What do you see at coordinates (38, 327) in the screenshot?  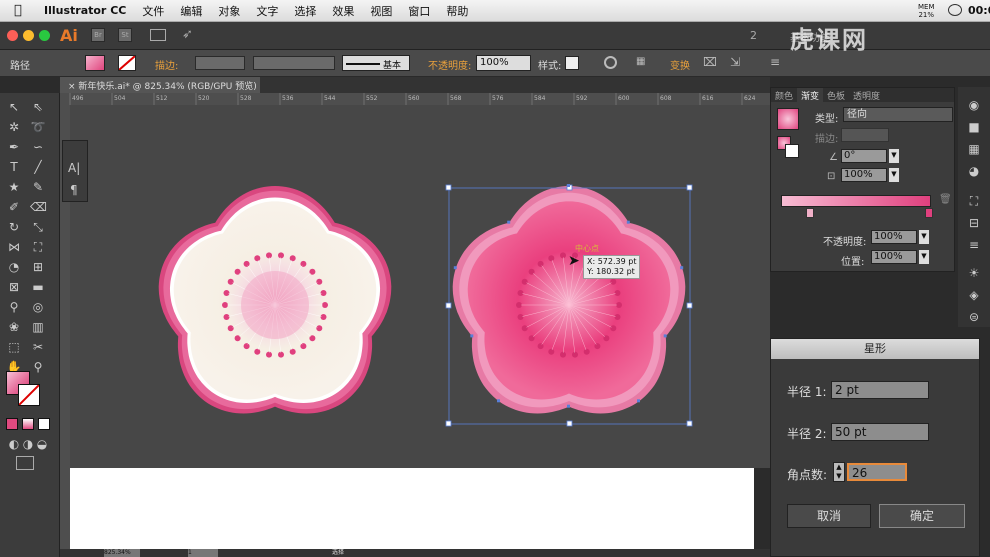 I see `column-graph-icon: ▥` at bounding box center [38, 327].